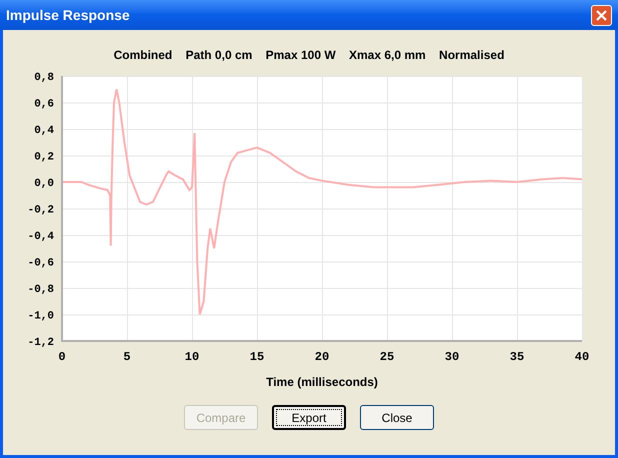  What do you see at coordinates (127, 357) in the screenshot?
I see `x-tick-label: 5` at bounding box center [127, 357].